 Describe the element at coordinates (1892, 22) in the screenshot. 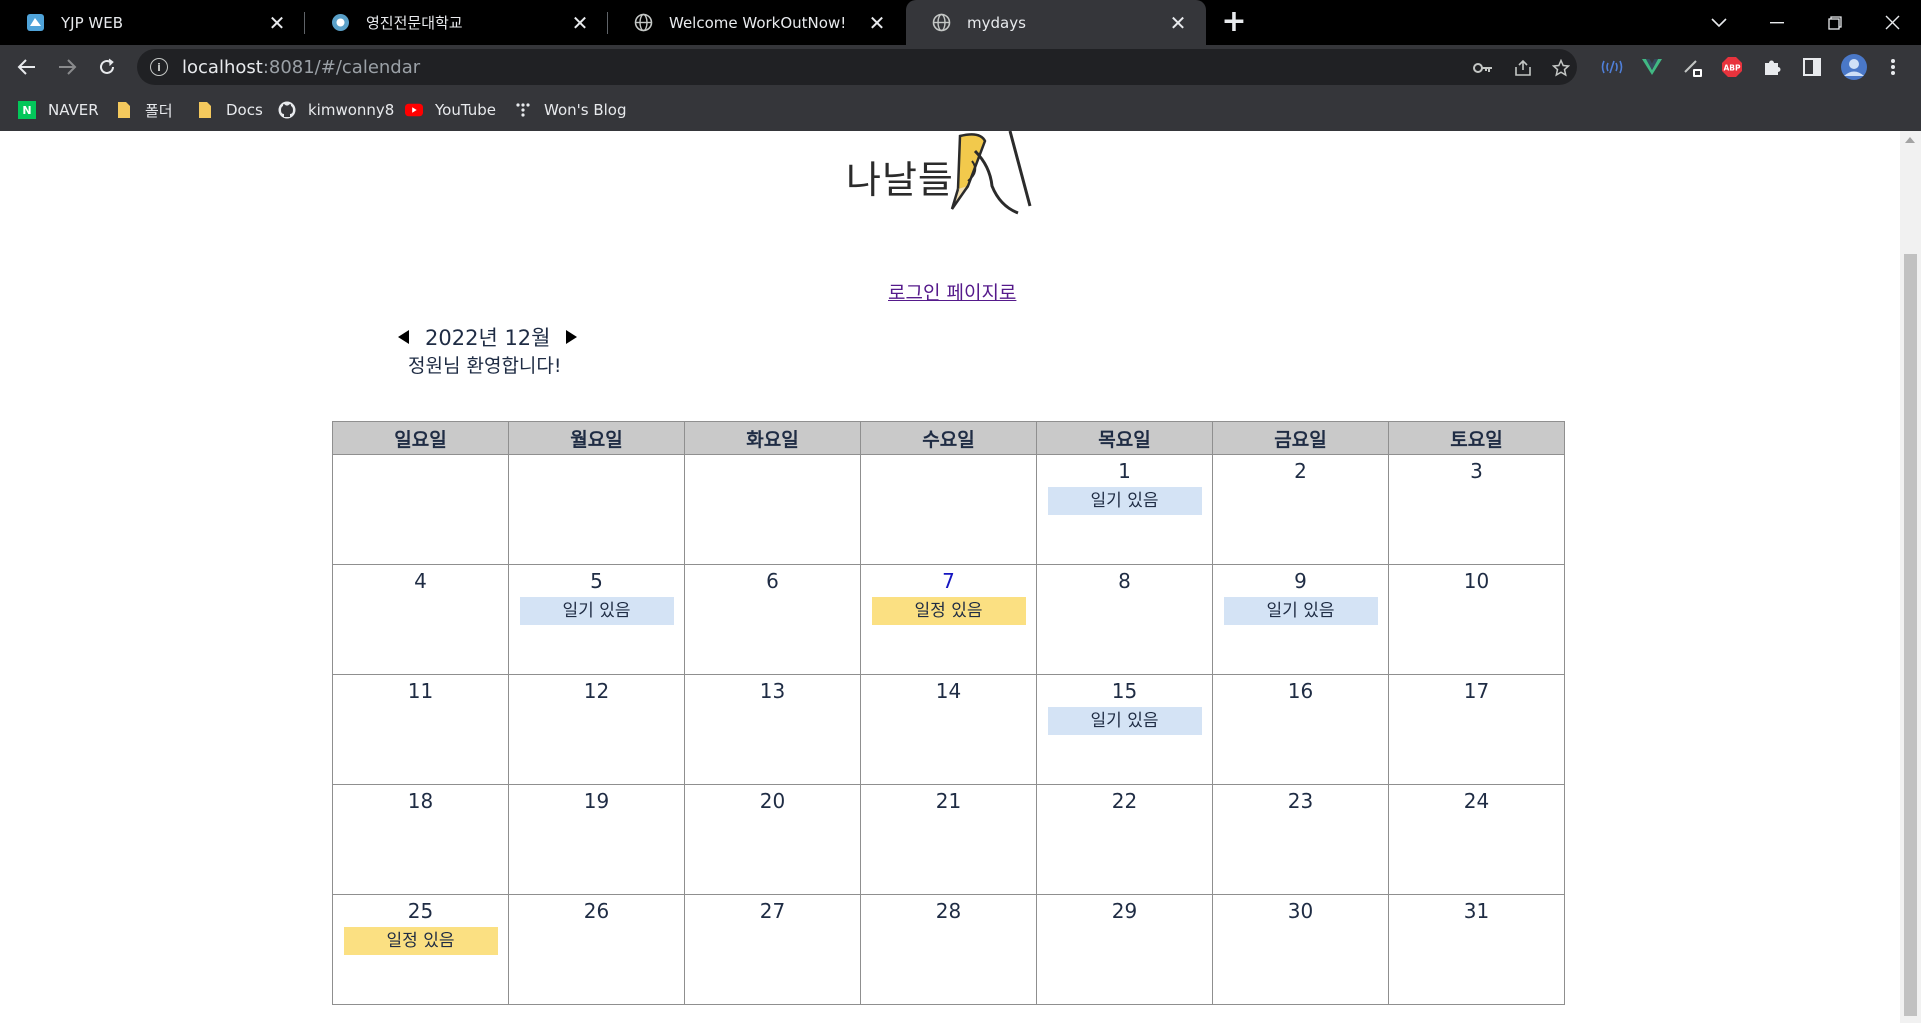

I see `window-close-icon` at that location.